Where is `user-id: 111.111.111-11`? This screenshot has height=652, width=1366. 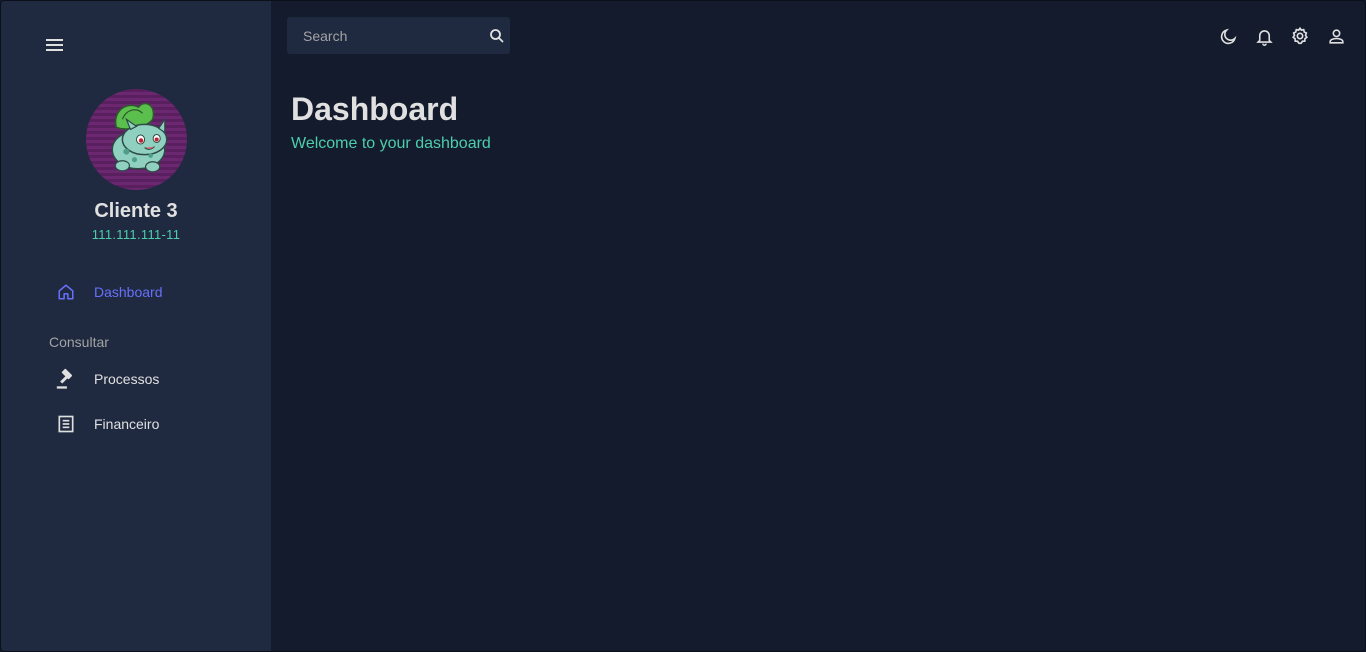
user-id: 111.111.111-11 is located at coordinates (136, 234).